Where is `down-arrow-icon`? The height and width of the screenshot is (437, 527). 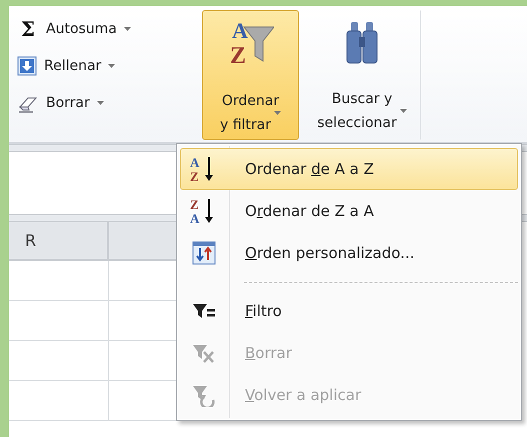 down-arrow-icon is located at coordinates (27, 66).